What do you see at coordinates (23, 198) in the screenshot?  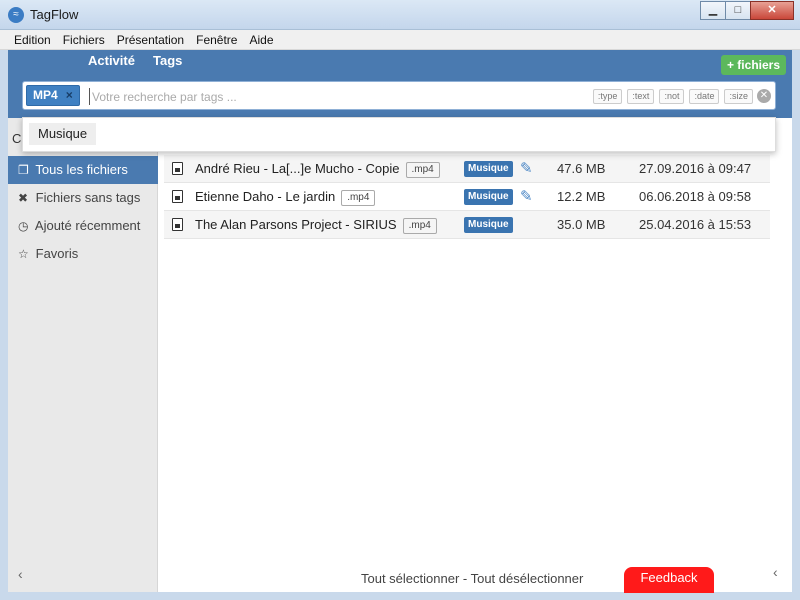 I see `times-icon: ✖` at bounding box center [23, 198].